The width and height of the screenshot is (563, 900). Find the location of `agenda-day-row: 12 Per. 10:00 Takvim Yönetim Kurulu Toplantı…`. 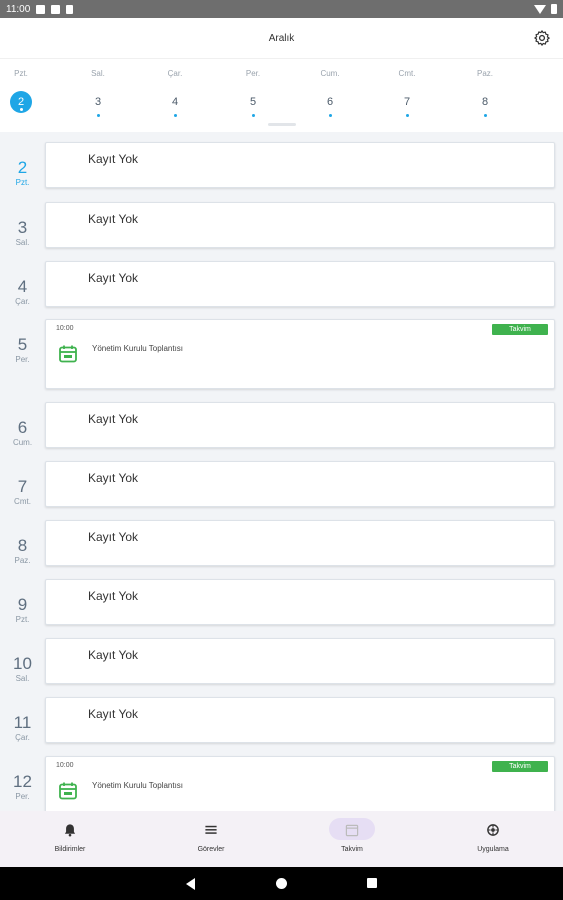

agenda-day-row: 12 Per. 10:00 Takvim Yönetim Kurulu Toplantı… is located at coordinates (281, 783).